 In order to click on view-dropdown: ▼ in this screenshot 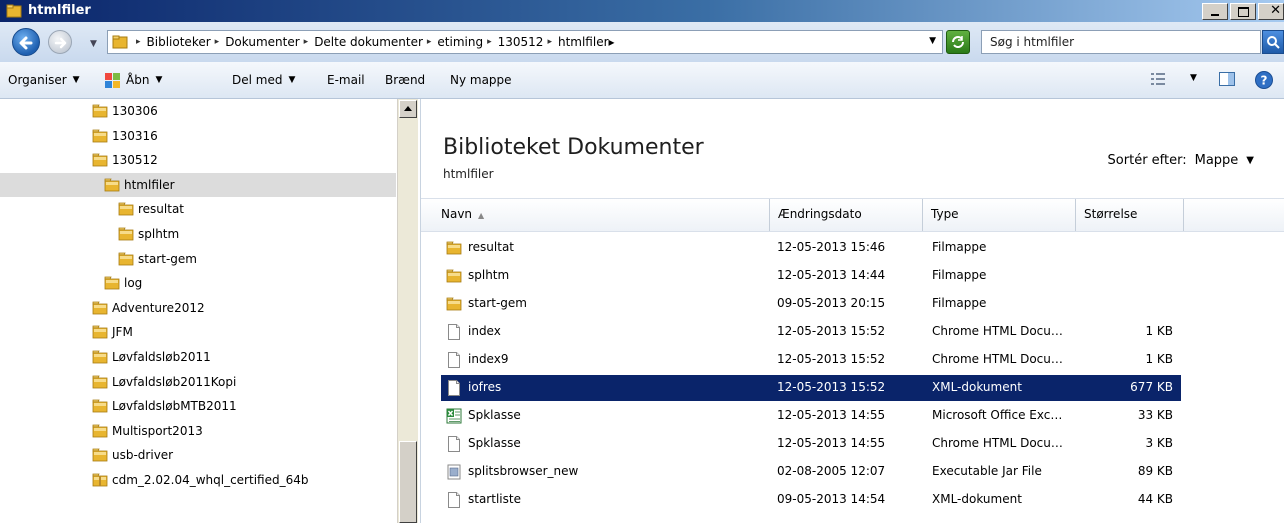, I will do `click(1193, 78)`.